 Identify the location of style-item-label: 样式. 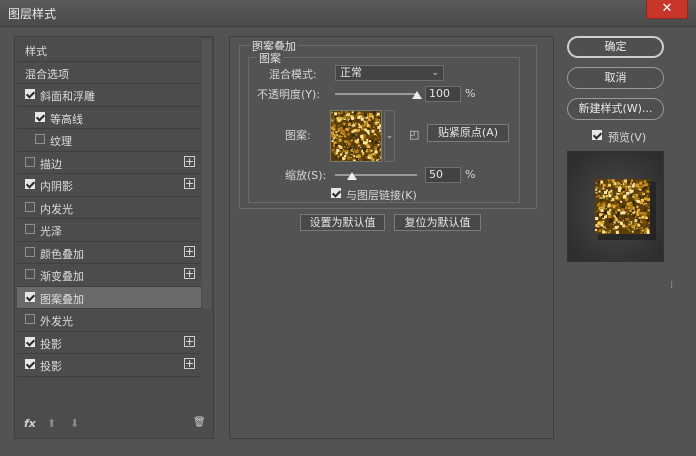
(36, 51).